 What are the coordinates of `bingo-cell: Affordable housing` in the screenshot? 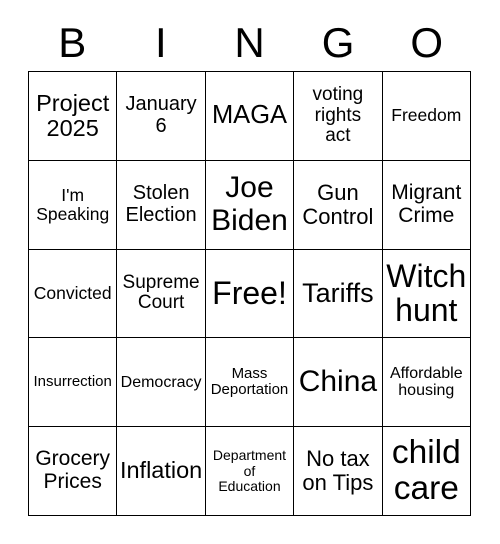 It's located at (426, 383).